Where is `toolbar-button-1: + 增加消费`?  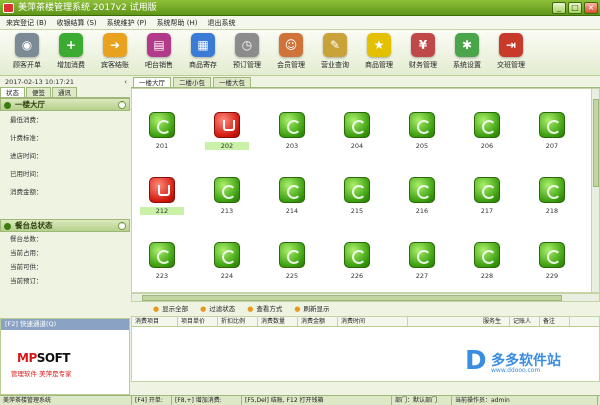 toolbar-button-1: + 增加消费 is located at coordinates (71, 53).